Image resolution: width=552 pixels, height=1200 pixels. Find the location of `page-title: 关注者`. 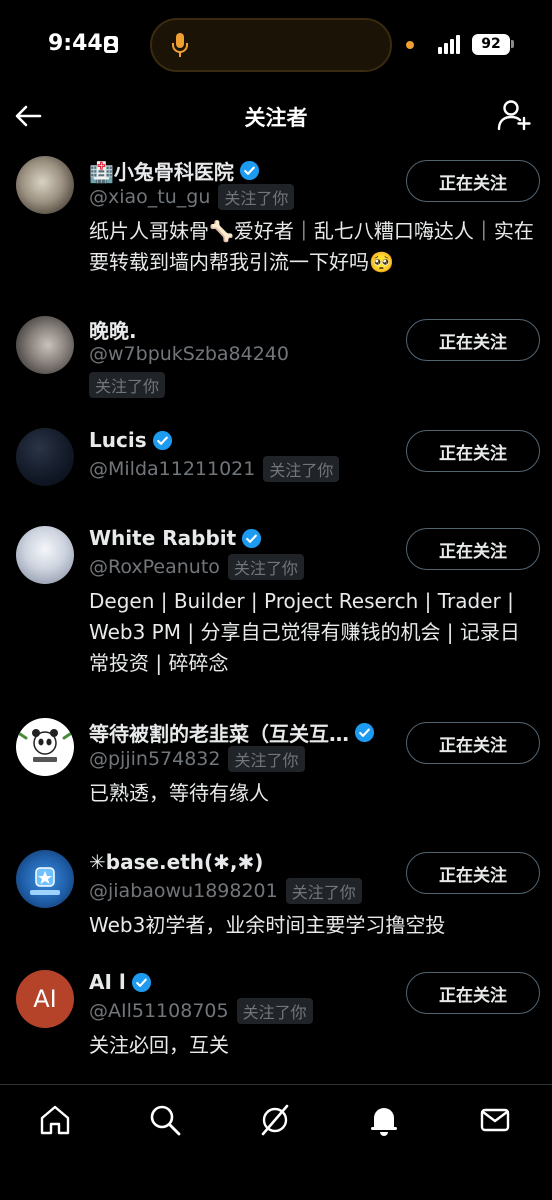

page-title: 关注者 is located at coordinates (276, 118).